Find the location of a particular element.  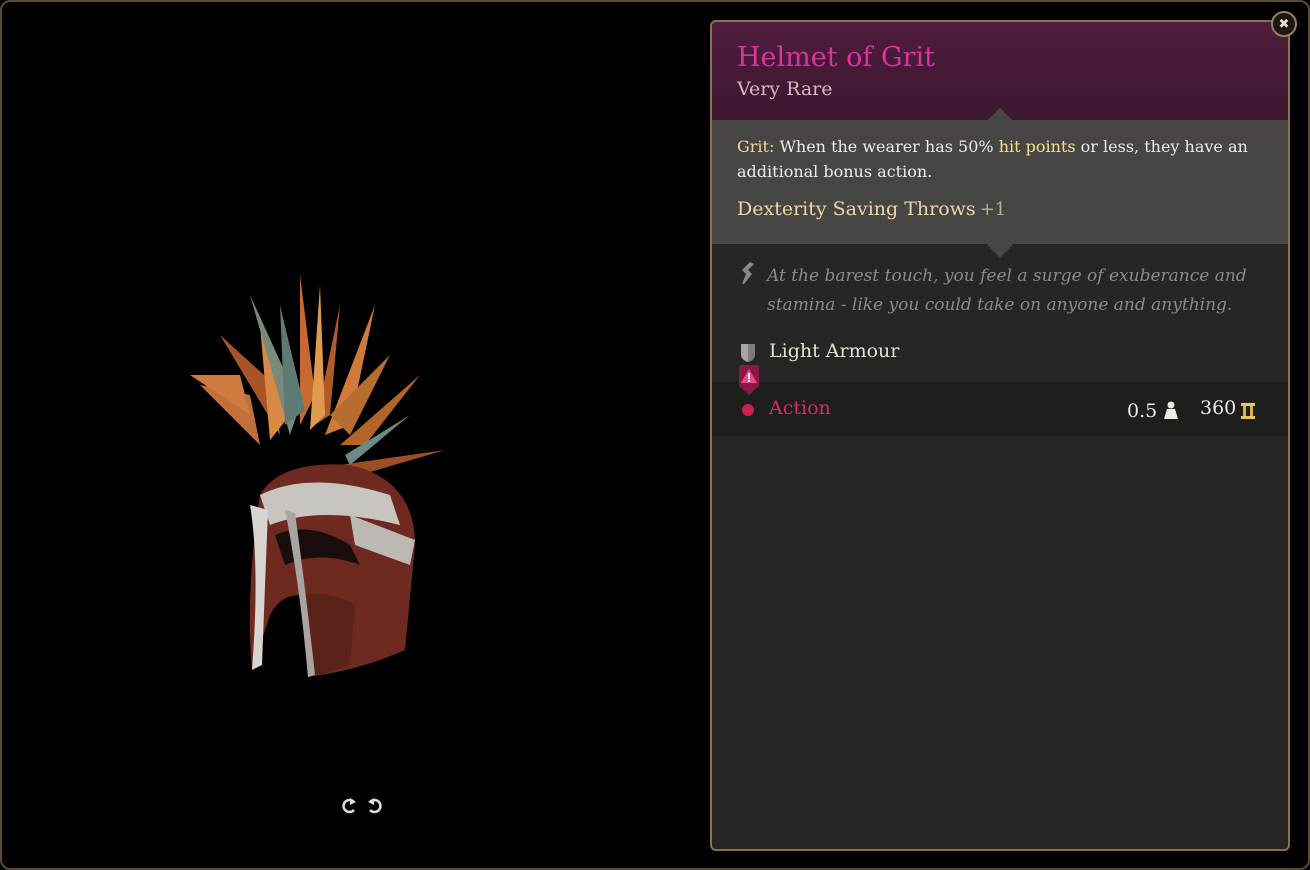

stat-name: Dexterity Saving Throws is located at coordinates (856, 209).